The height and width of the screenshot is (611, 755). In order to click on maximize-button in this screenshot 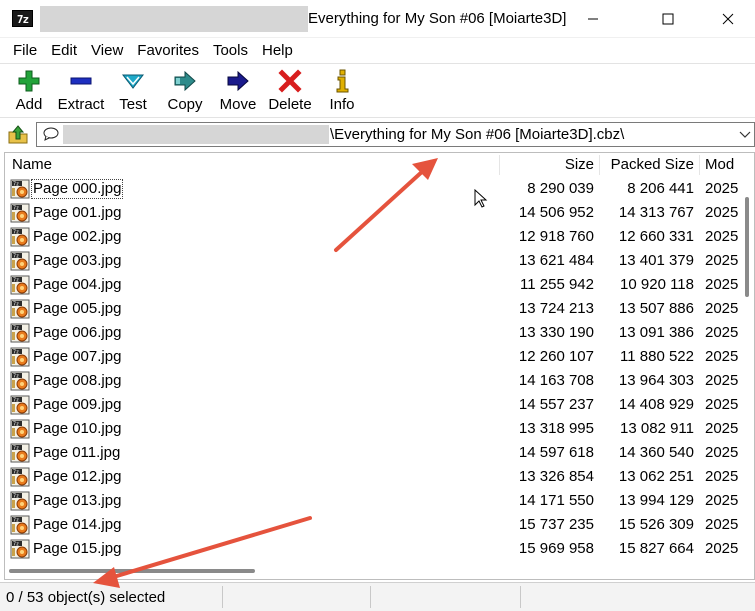, I will do `click(668, 19)`.